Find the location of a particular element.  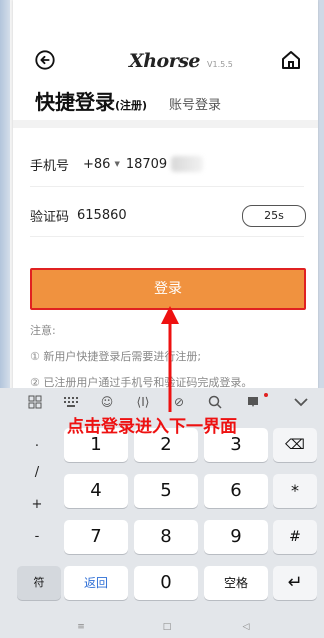

dropdown-caret-icon: ▼ is located at coordinates (116, 164).